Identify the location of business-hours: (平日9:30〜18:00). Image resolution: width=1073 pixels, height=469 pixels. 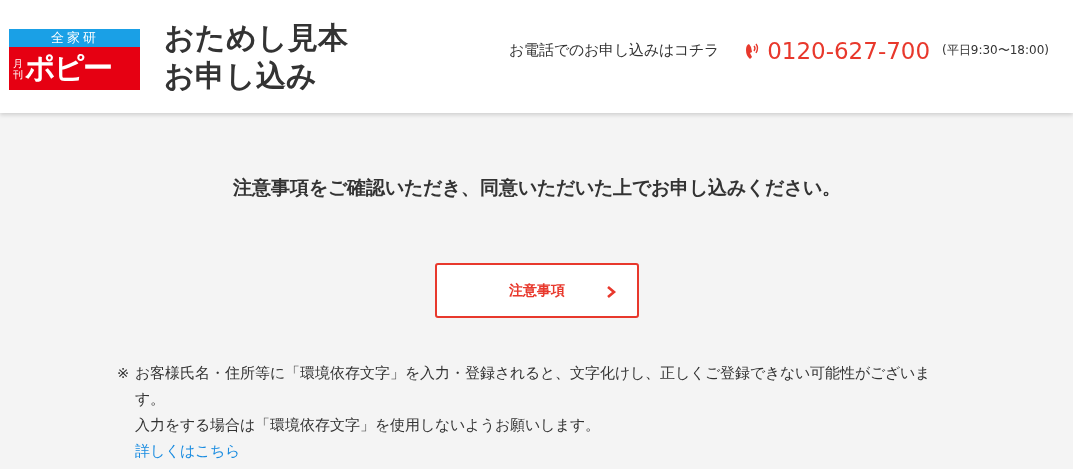
(995, 50).